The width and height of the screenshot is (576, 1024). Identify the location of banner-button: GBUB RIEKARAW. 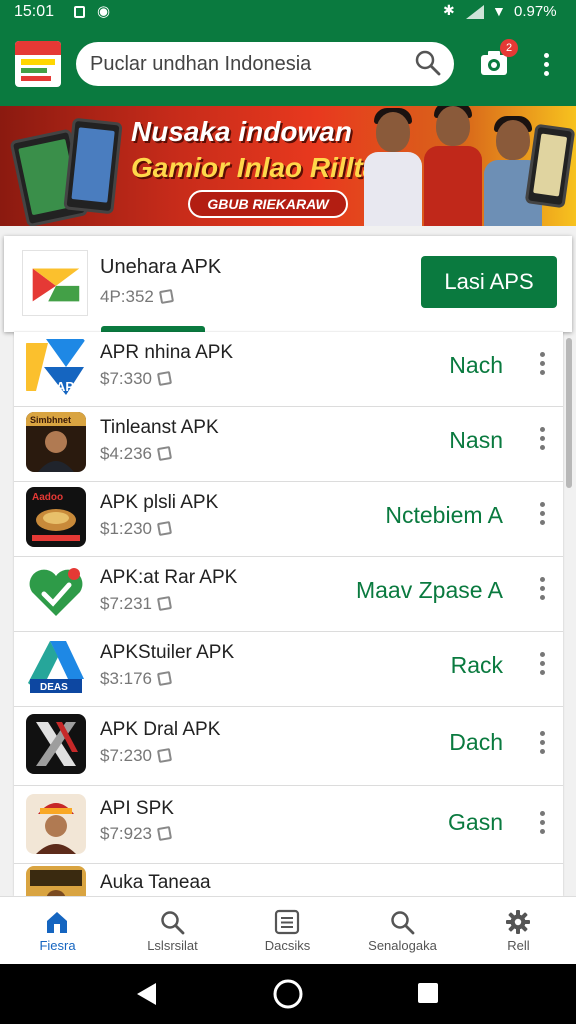
(268, 204).